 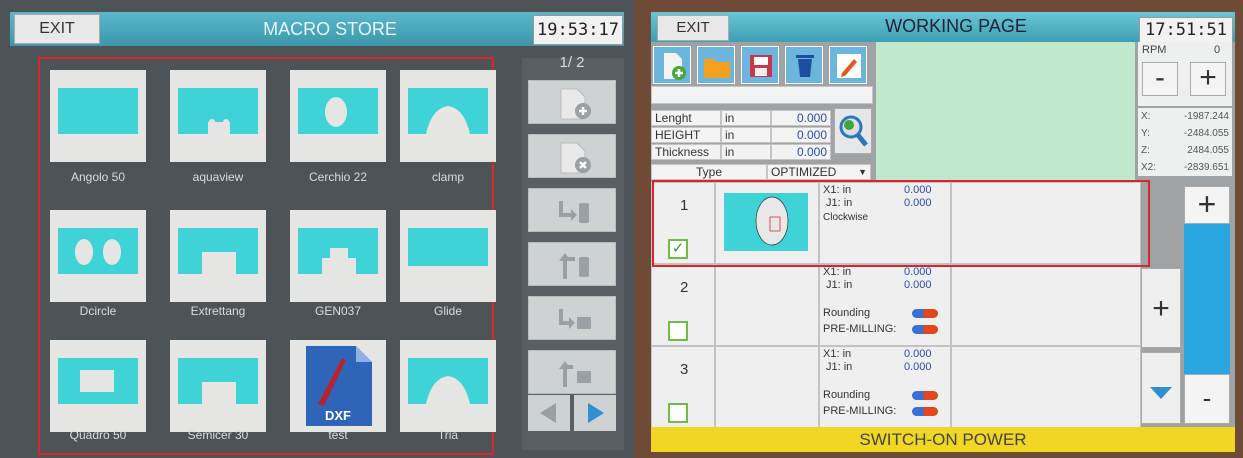 I want to click on zoom-button, so click(x=853, y=131).